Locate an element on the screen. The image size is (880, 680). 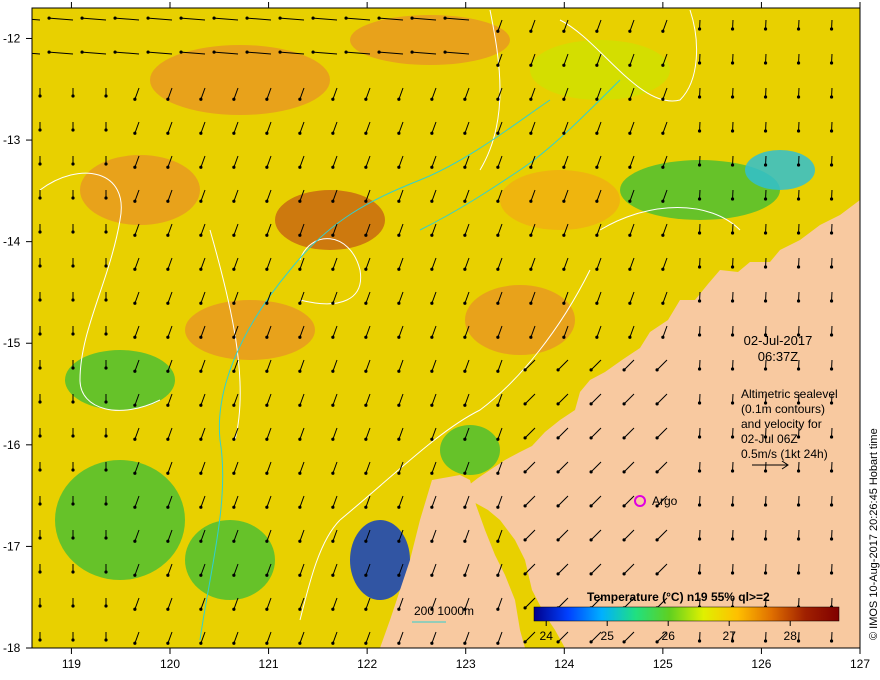
info-line: and velocity for is located at coordinates (781, 424).